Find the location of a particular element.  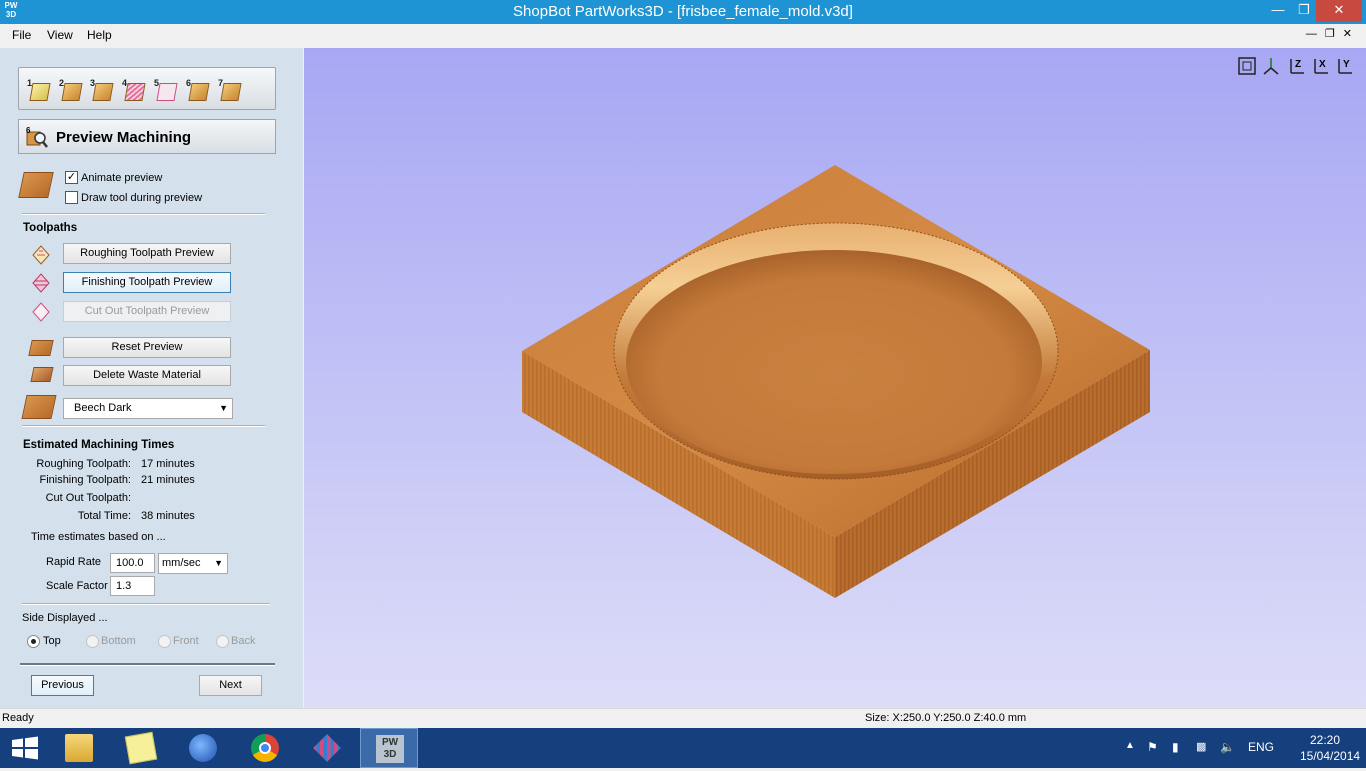

step-4-button: 4 is located at coordinates (133, 90).